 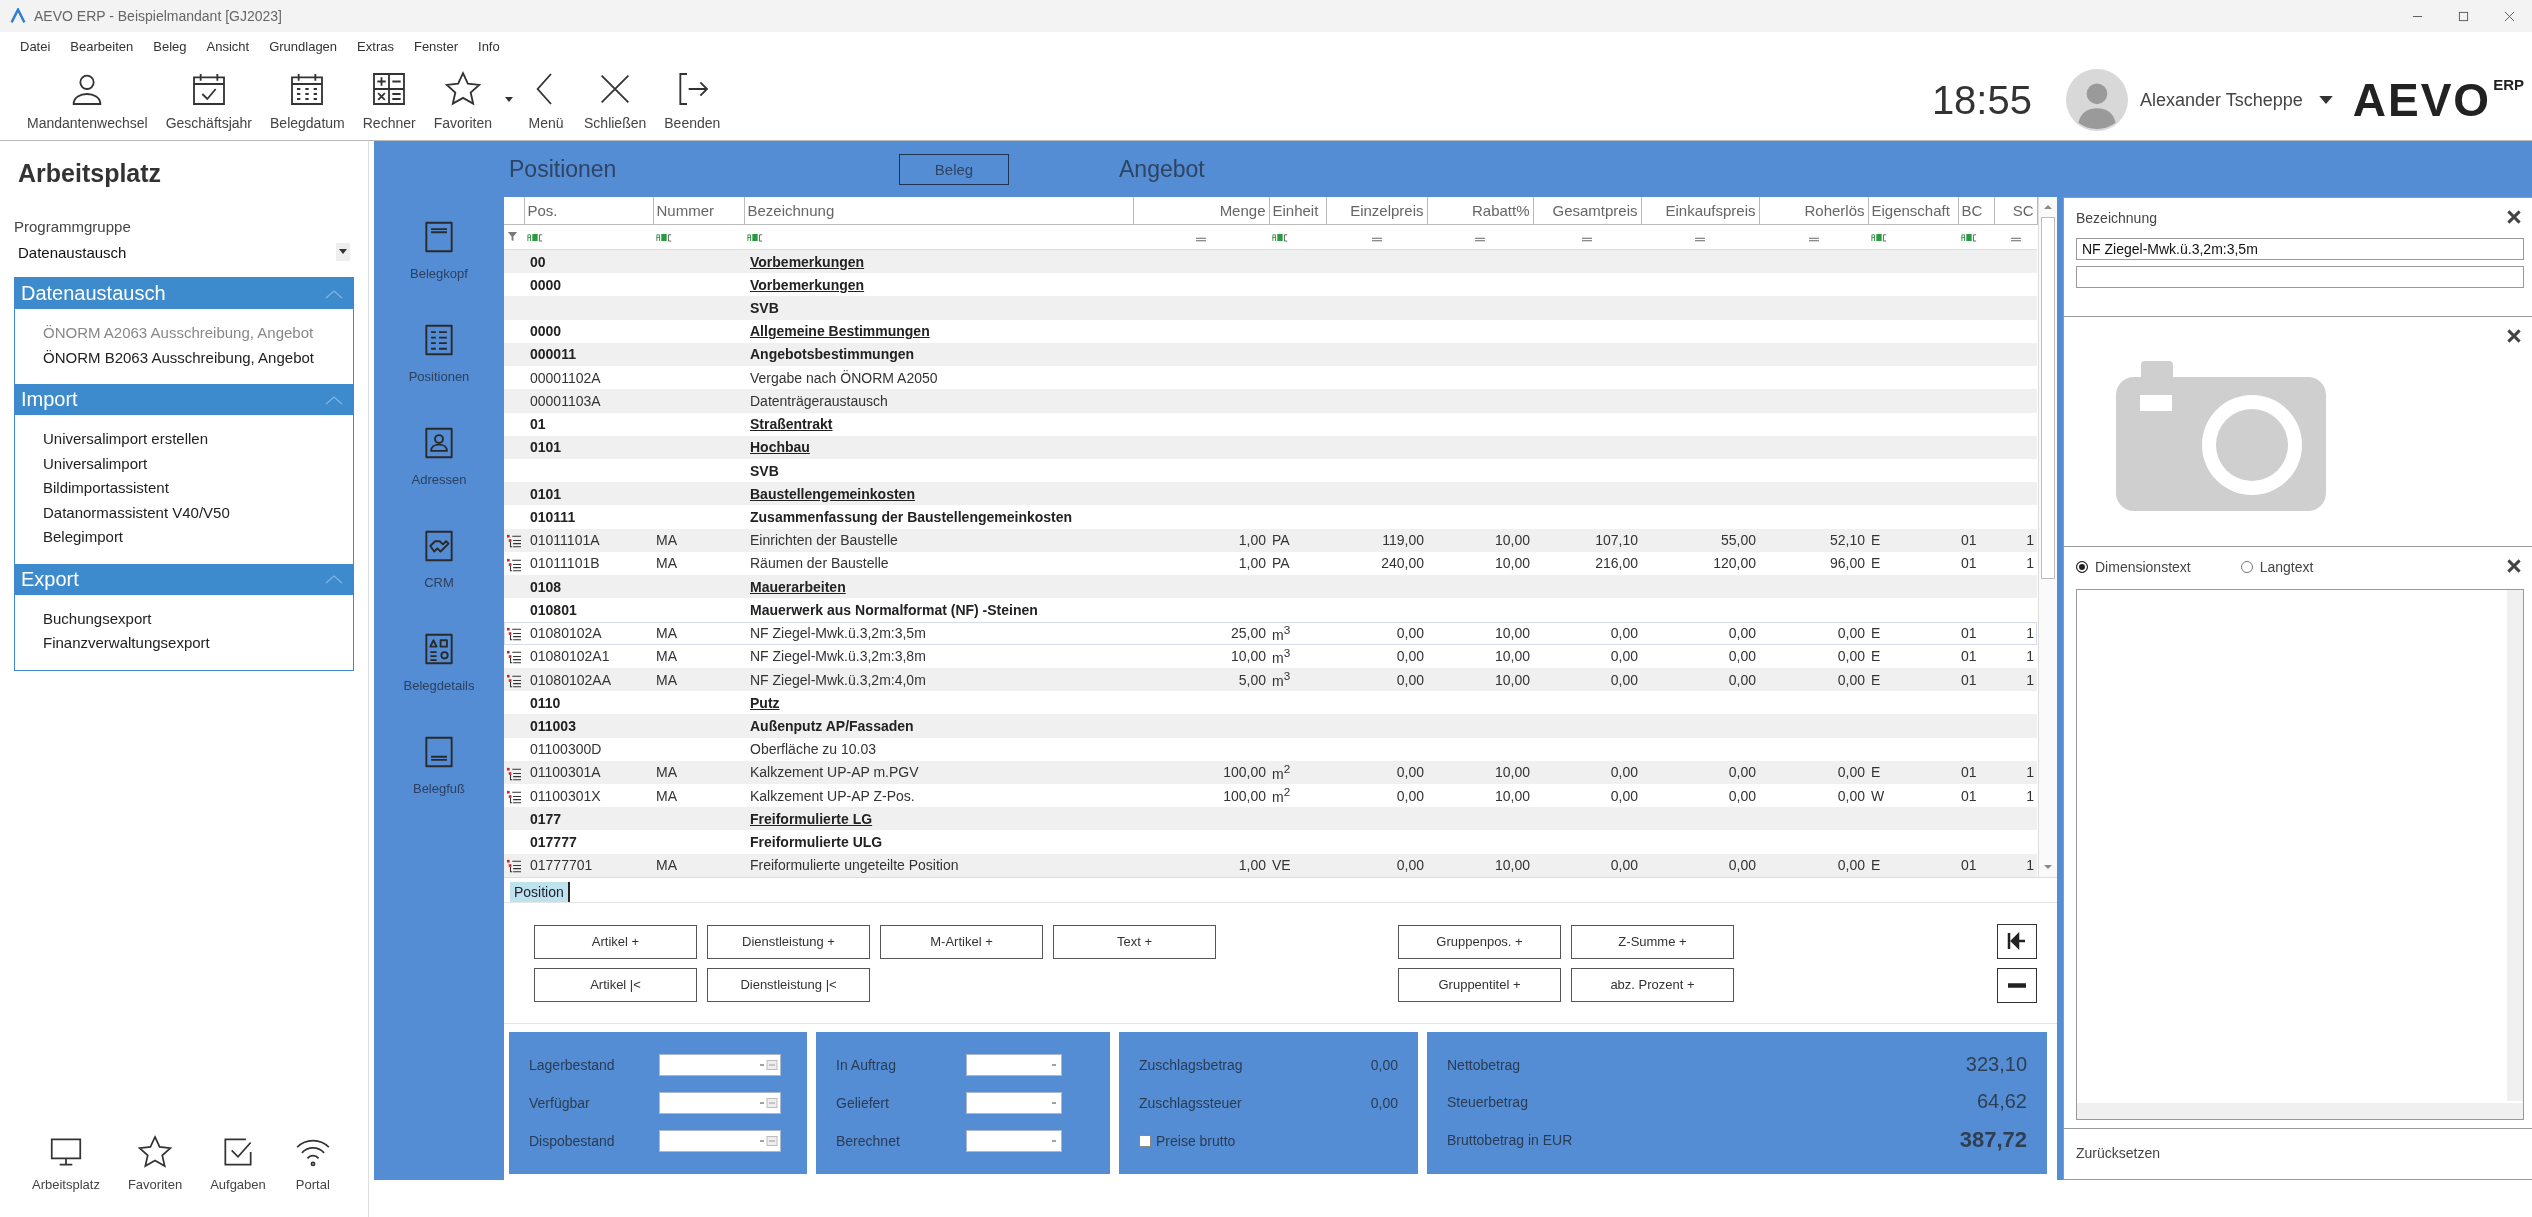 I want to click on nav-button: Aufgaben, so click(x=238, y=1162).